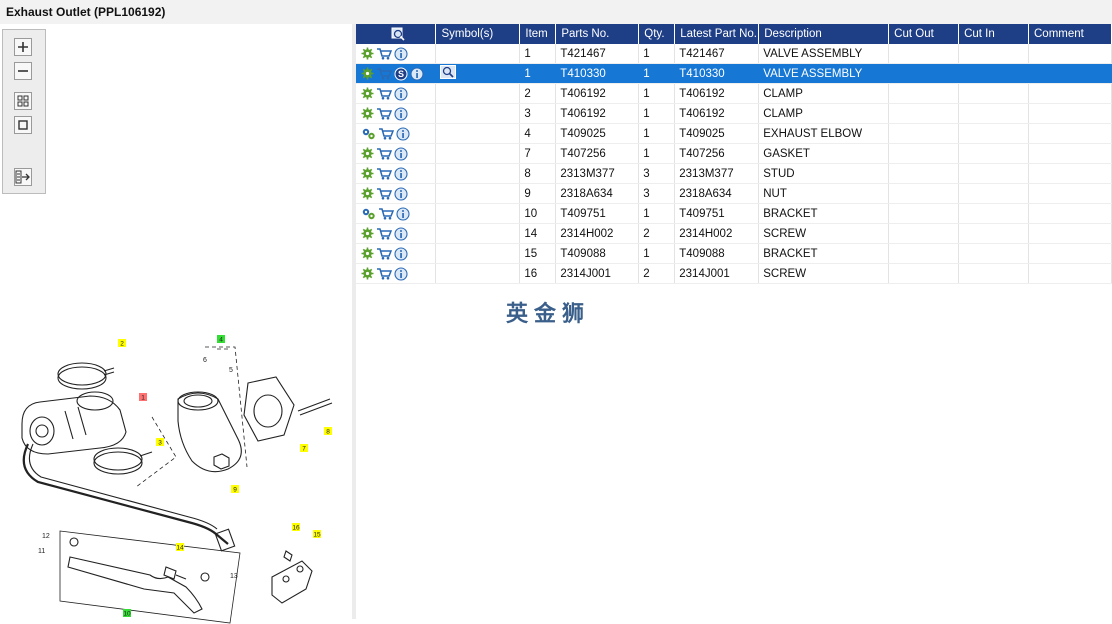 This screenshot has width=1112, height=624. Describe the element at coordinates (478, 34) in the screenshot. I see `column-header-symbols: Symbol(s)` at that location.